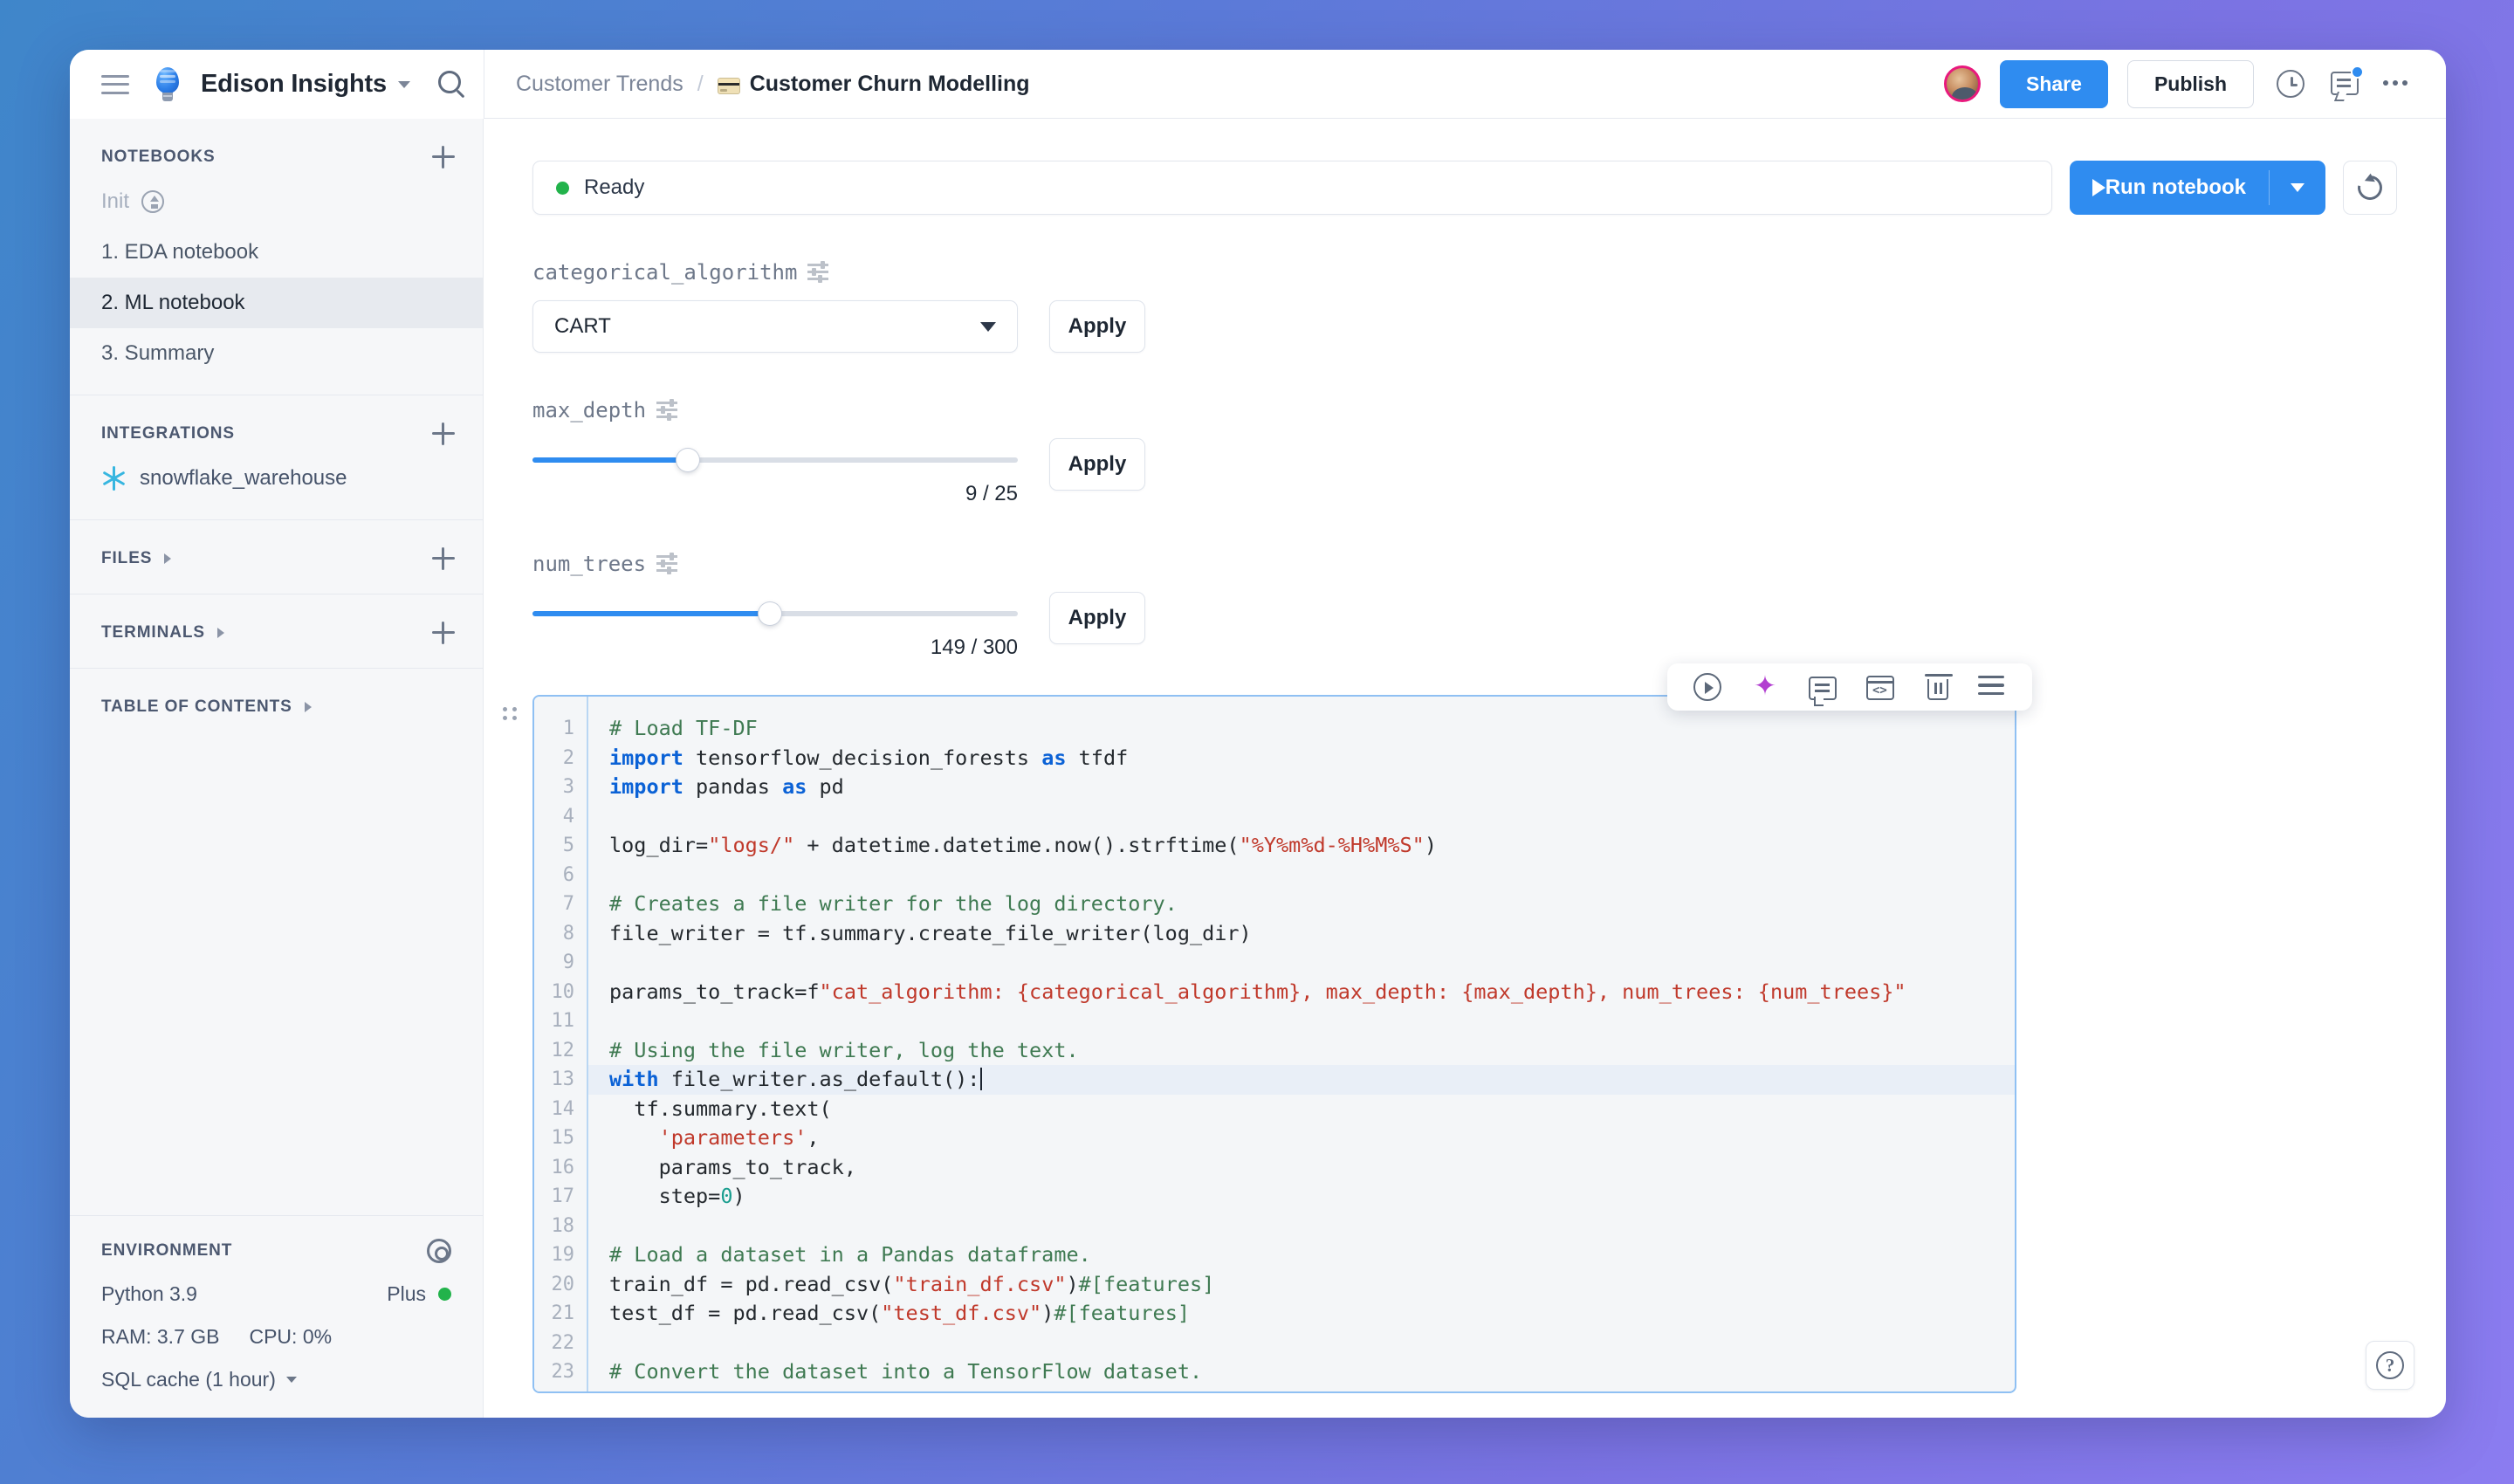  What do you see at coordinates (568, 846) in the screenshot?
I see `line-number: 5` at bounding box center [568, 846].